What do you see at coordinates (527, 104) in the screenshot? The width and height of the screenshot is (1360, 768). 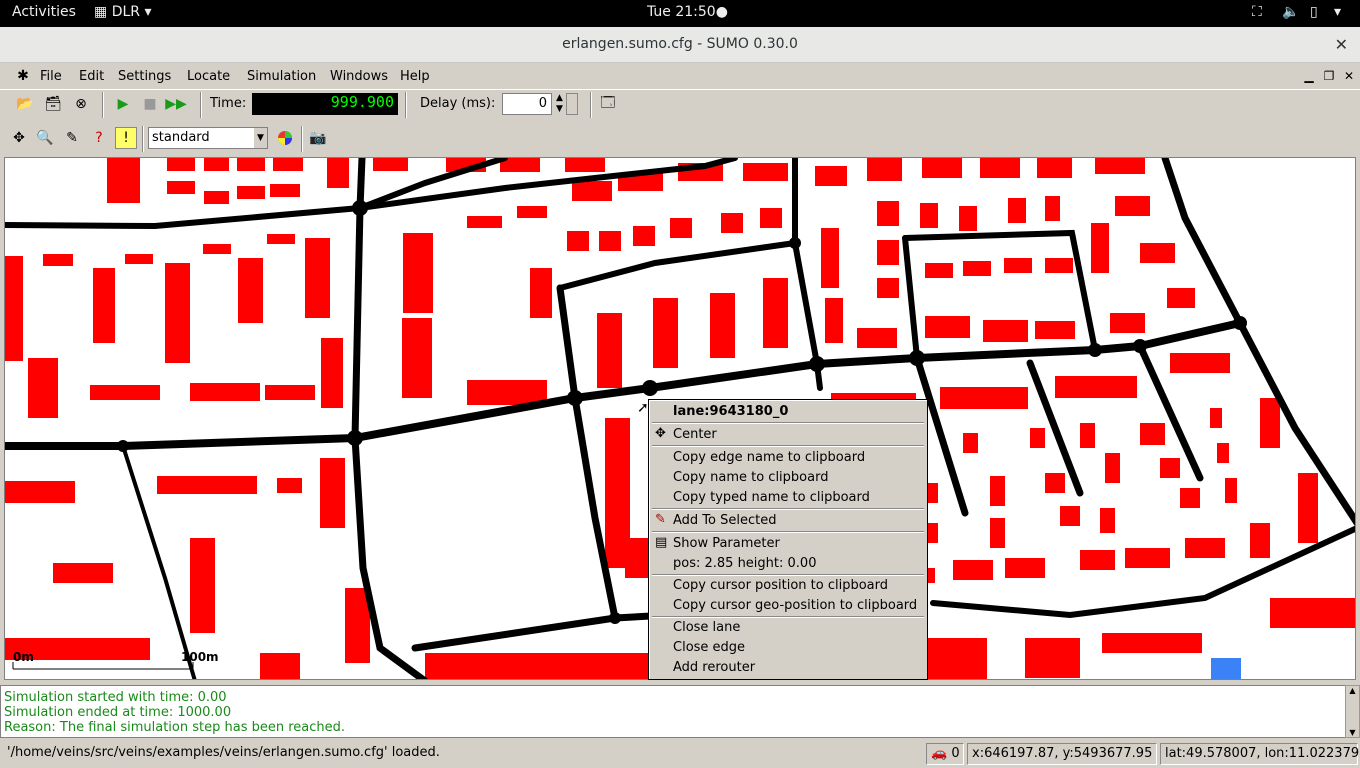 I see `delay-input: 0` at bounding box center [527, 104].